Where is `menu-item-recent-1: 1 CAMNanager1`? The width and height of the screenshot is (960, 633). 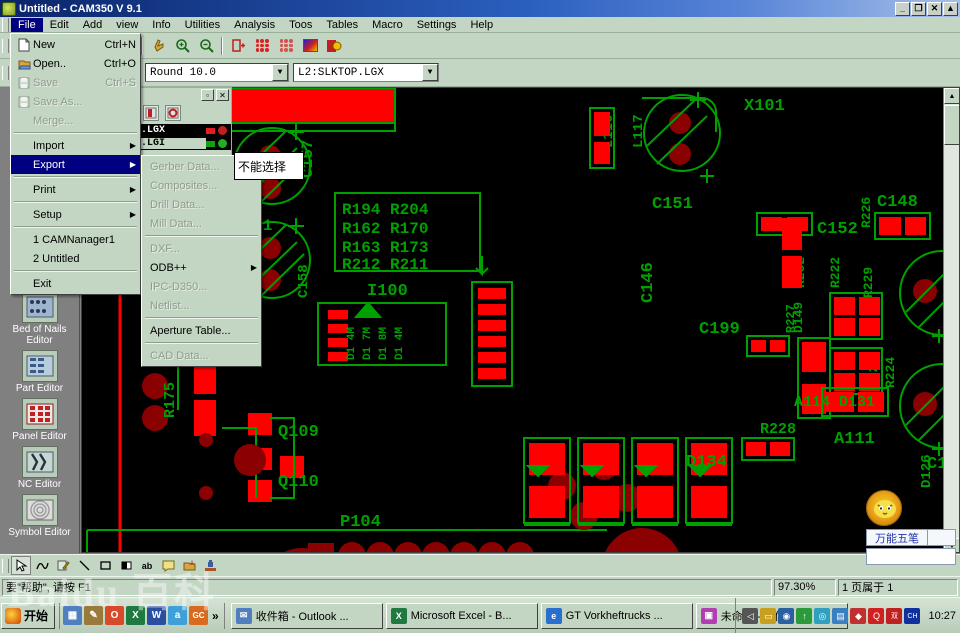
menu-item-recent-1: 1 CAMNanager1 is located at coordinates (75, 239).